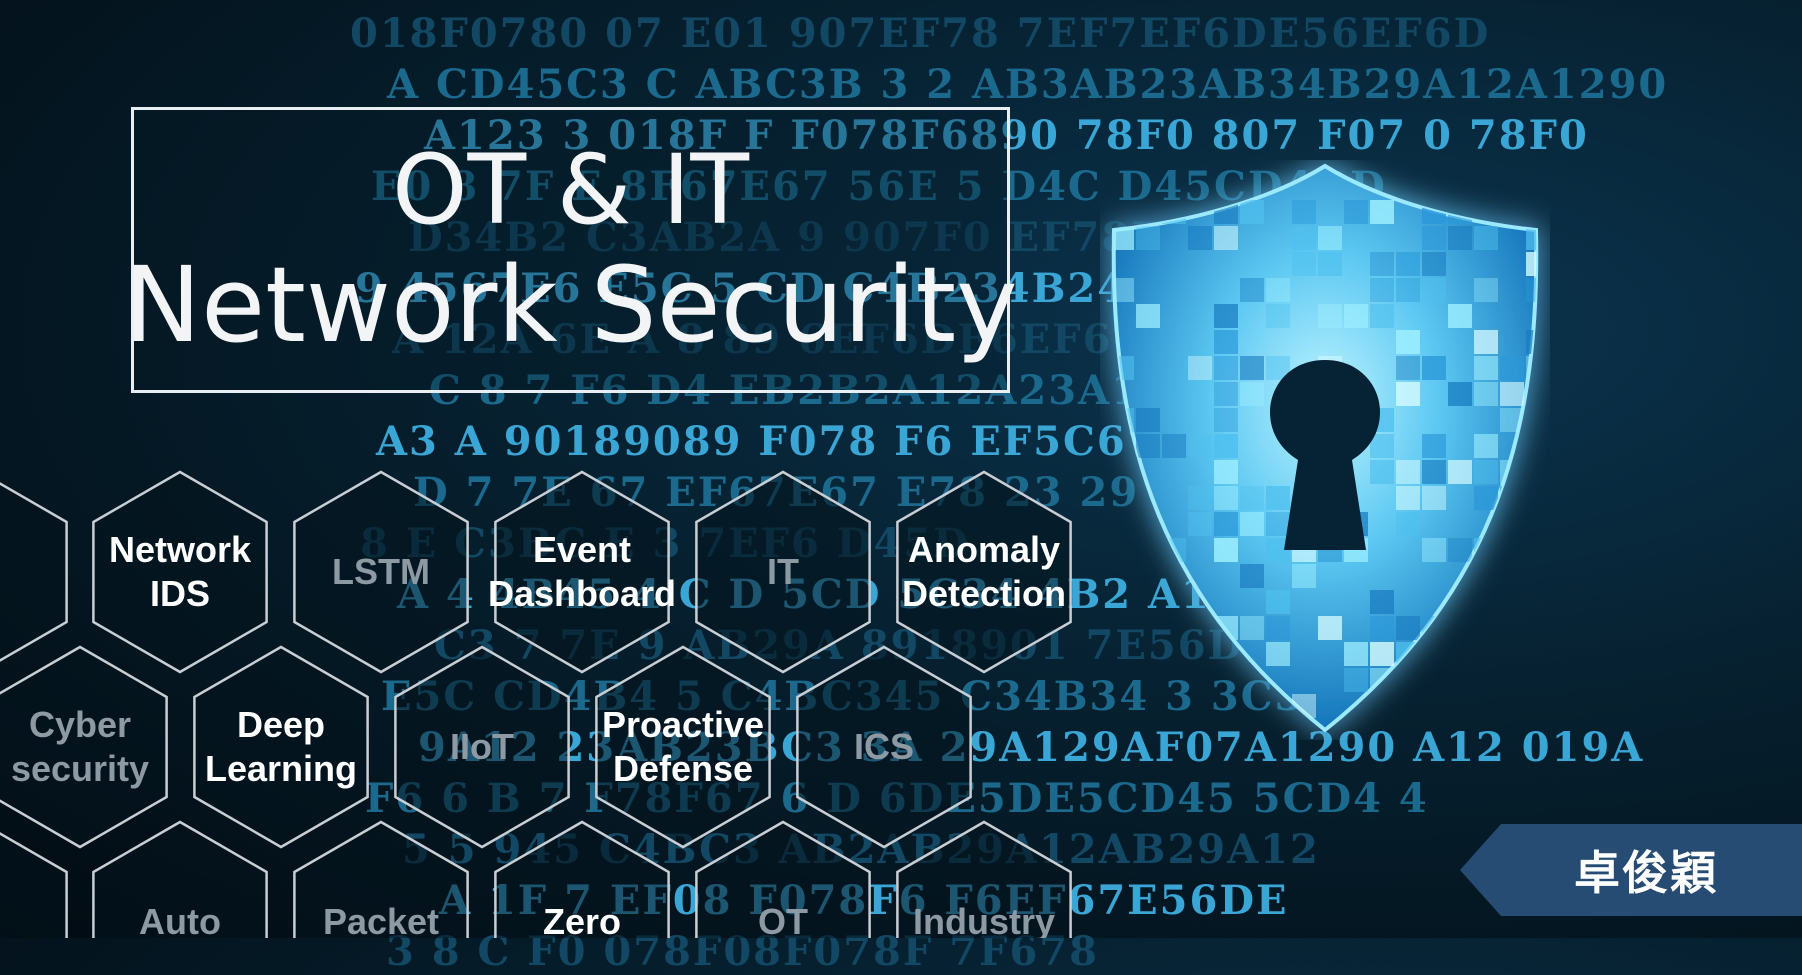  What do you see at coordinates (783, 572) in the screenshot?
I see `topic-hex-cell: IT` at bounding box center [783, 572].